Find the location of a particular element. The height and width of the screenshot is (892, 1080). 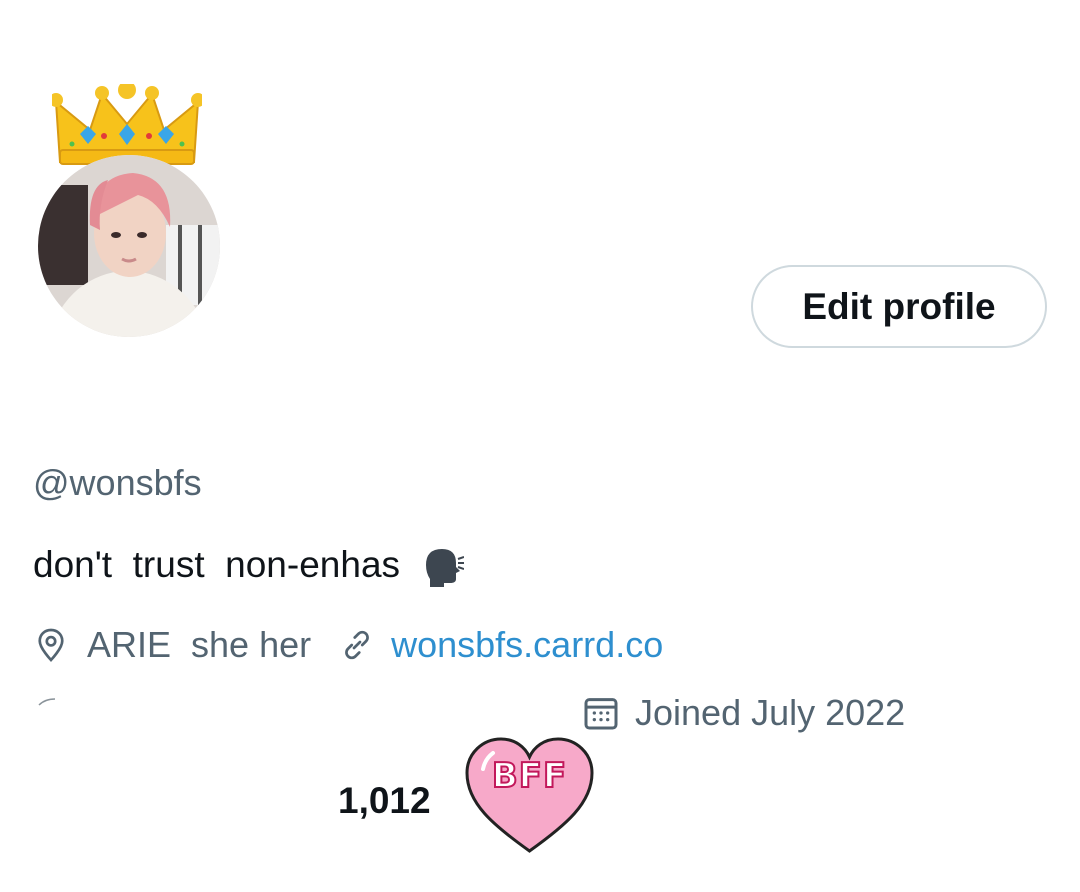

following-count: 1,012 is located at coordinates (384, 801).